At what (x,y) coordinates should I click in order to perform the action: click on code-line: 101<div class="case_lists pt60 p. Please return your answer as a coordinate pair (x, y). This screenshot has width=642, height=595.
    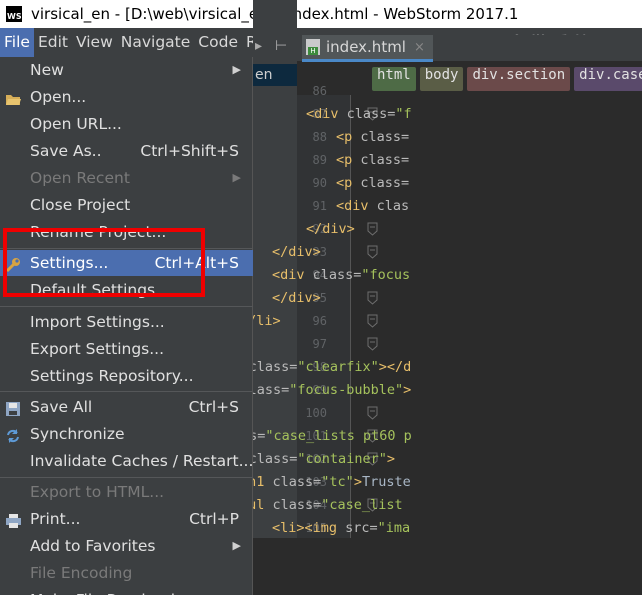
    Looking at the image, I should click on (409, 436).